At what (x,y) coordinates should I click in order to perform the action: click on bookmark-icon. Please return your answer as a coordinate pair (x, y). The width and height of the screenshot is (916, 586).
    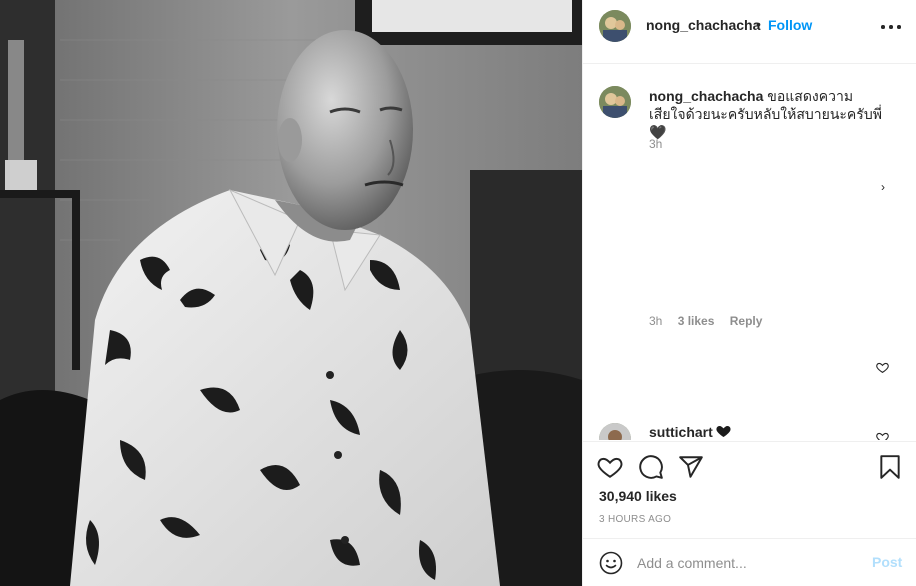
    Looking at the image, I should click on (890, 467).